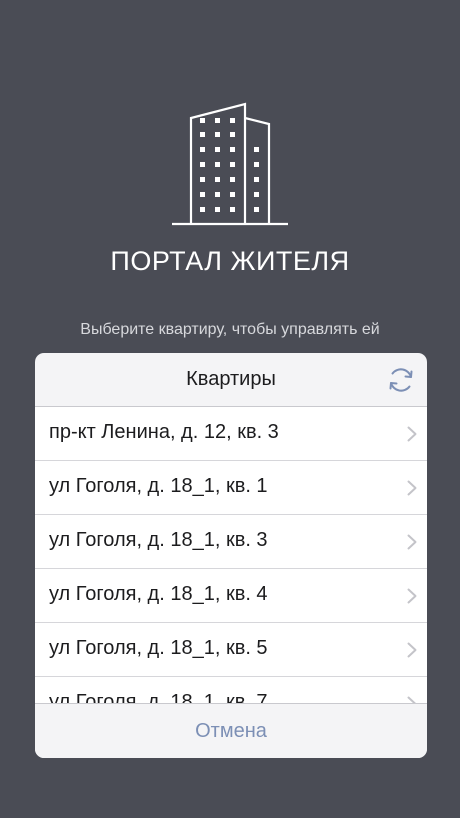 The width and height of the screenshot is (460, 818). What do you see at coordinates (164, 432) in the screenshot?
I see `apartment-address: пр-кт Ленина, д. 12, кв. 3` at bounding box center [164, 432].